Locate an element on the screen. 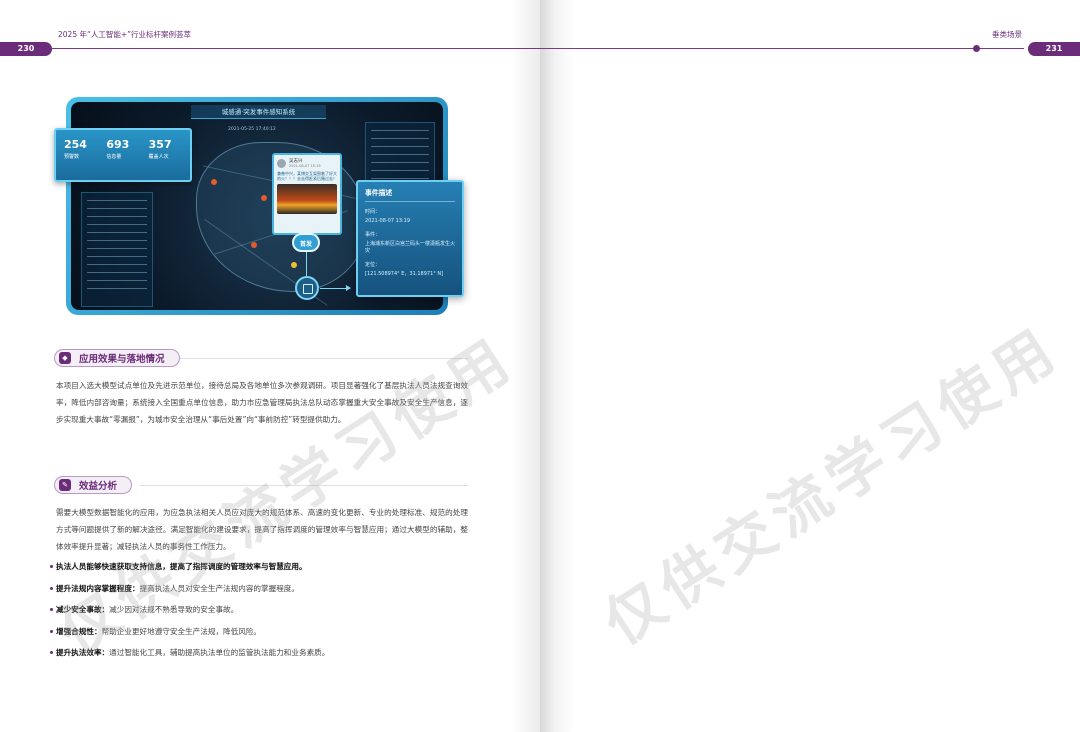 The image size is (1080, 732). connector-line is located at coordinates (306, 264).